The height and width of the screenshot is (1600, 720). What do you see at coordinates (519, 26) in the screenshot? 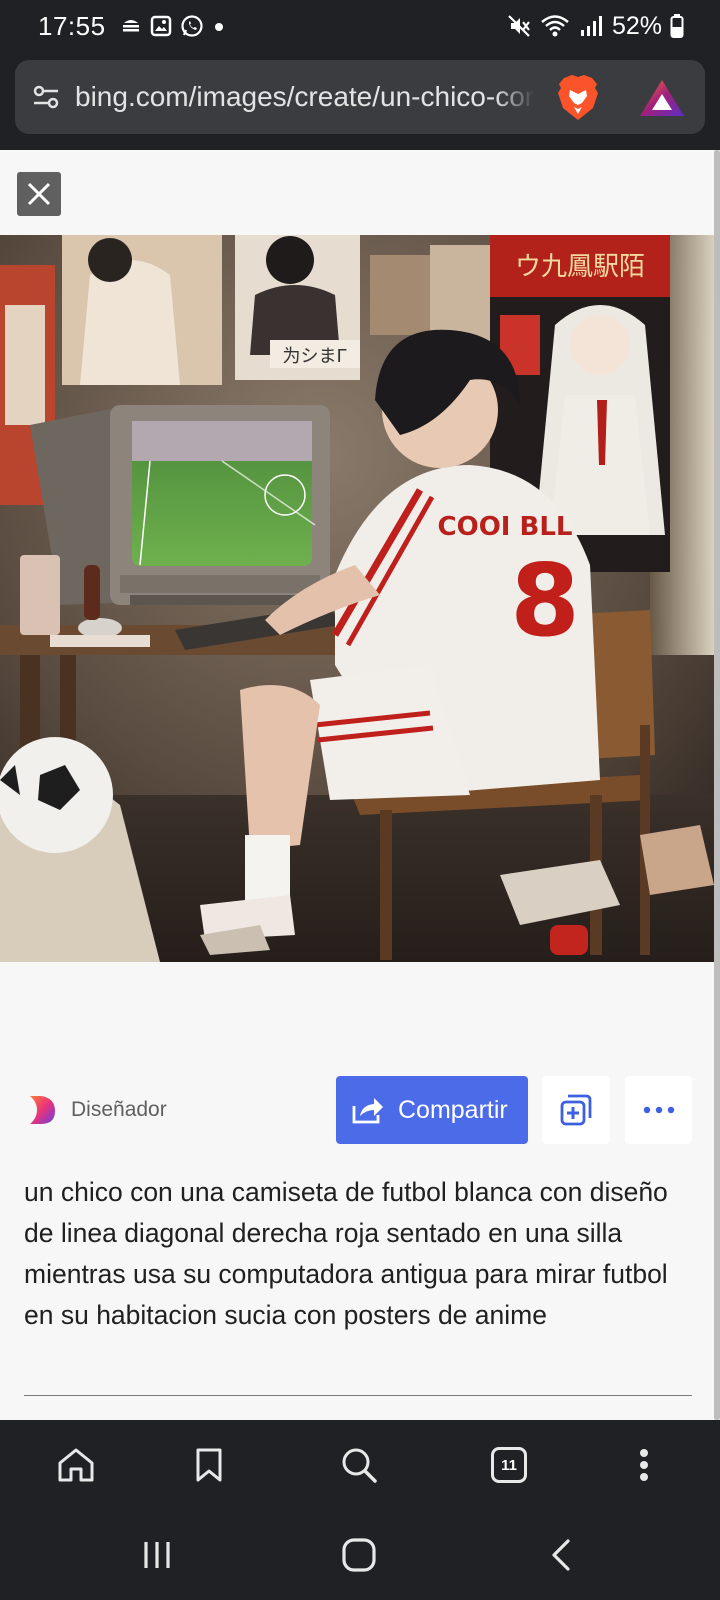
I see `mute-icon` at bounding box center [519, 26].